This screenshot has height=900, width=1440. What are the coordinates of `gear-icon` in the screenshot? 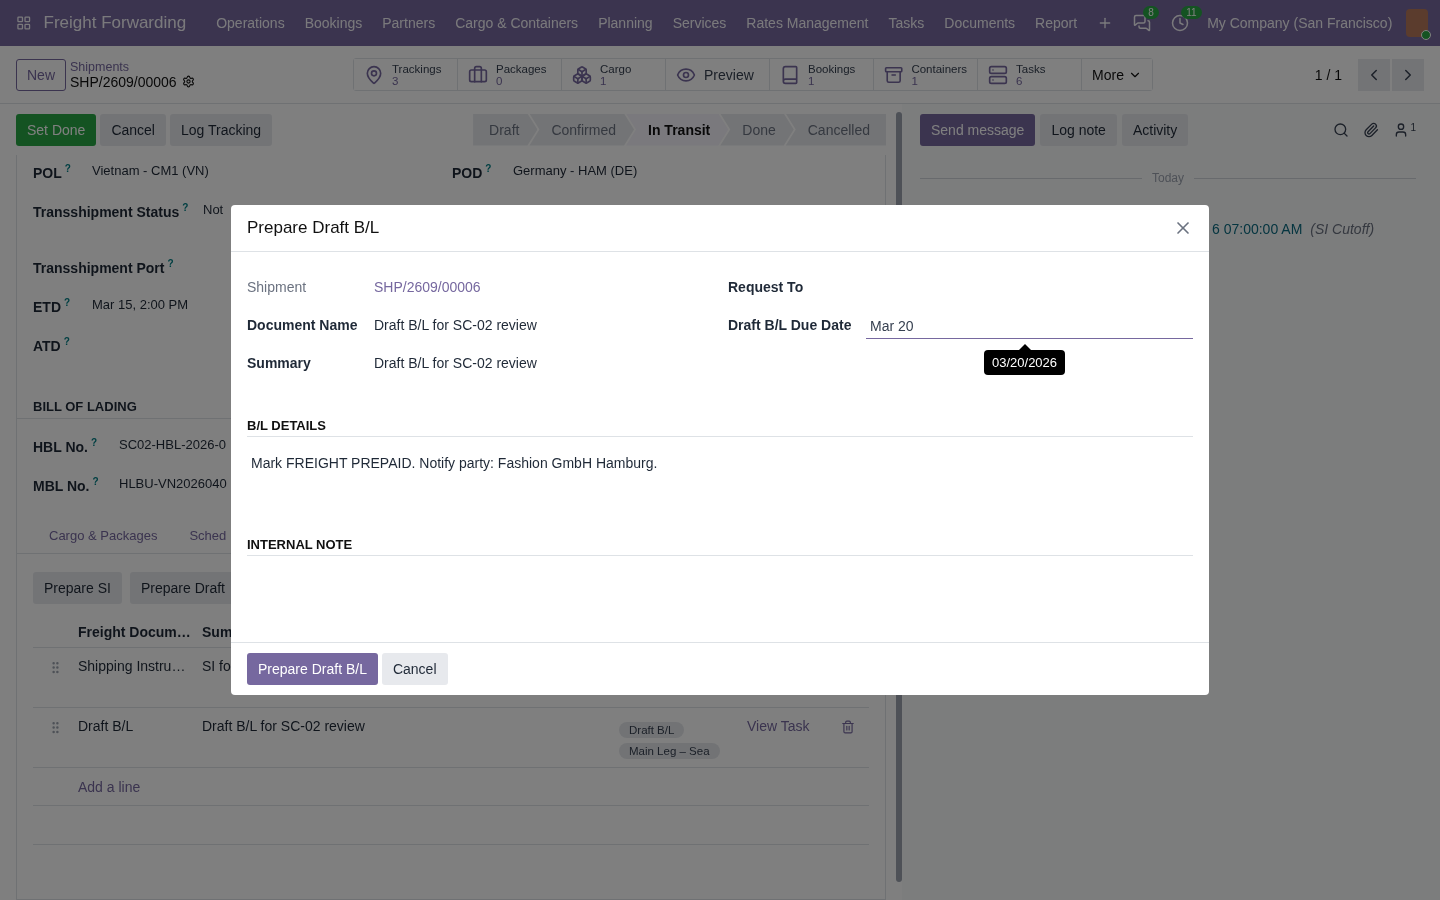 It's located at (188, 81).